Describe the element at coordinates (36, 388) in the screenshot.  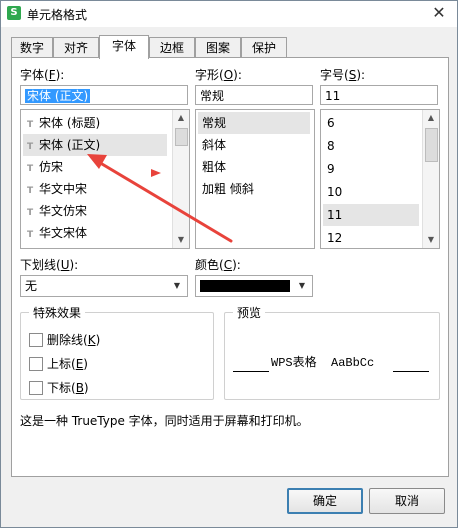
I see `subscript-checkbox` at that location.